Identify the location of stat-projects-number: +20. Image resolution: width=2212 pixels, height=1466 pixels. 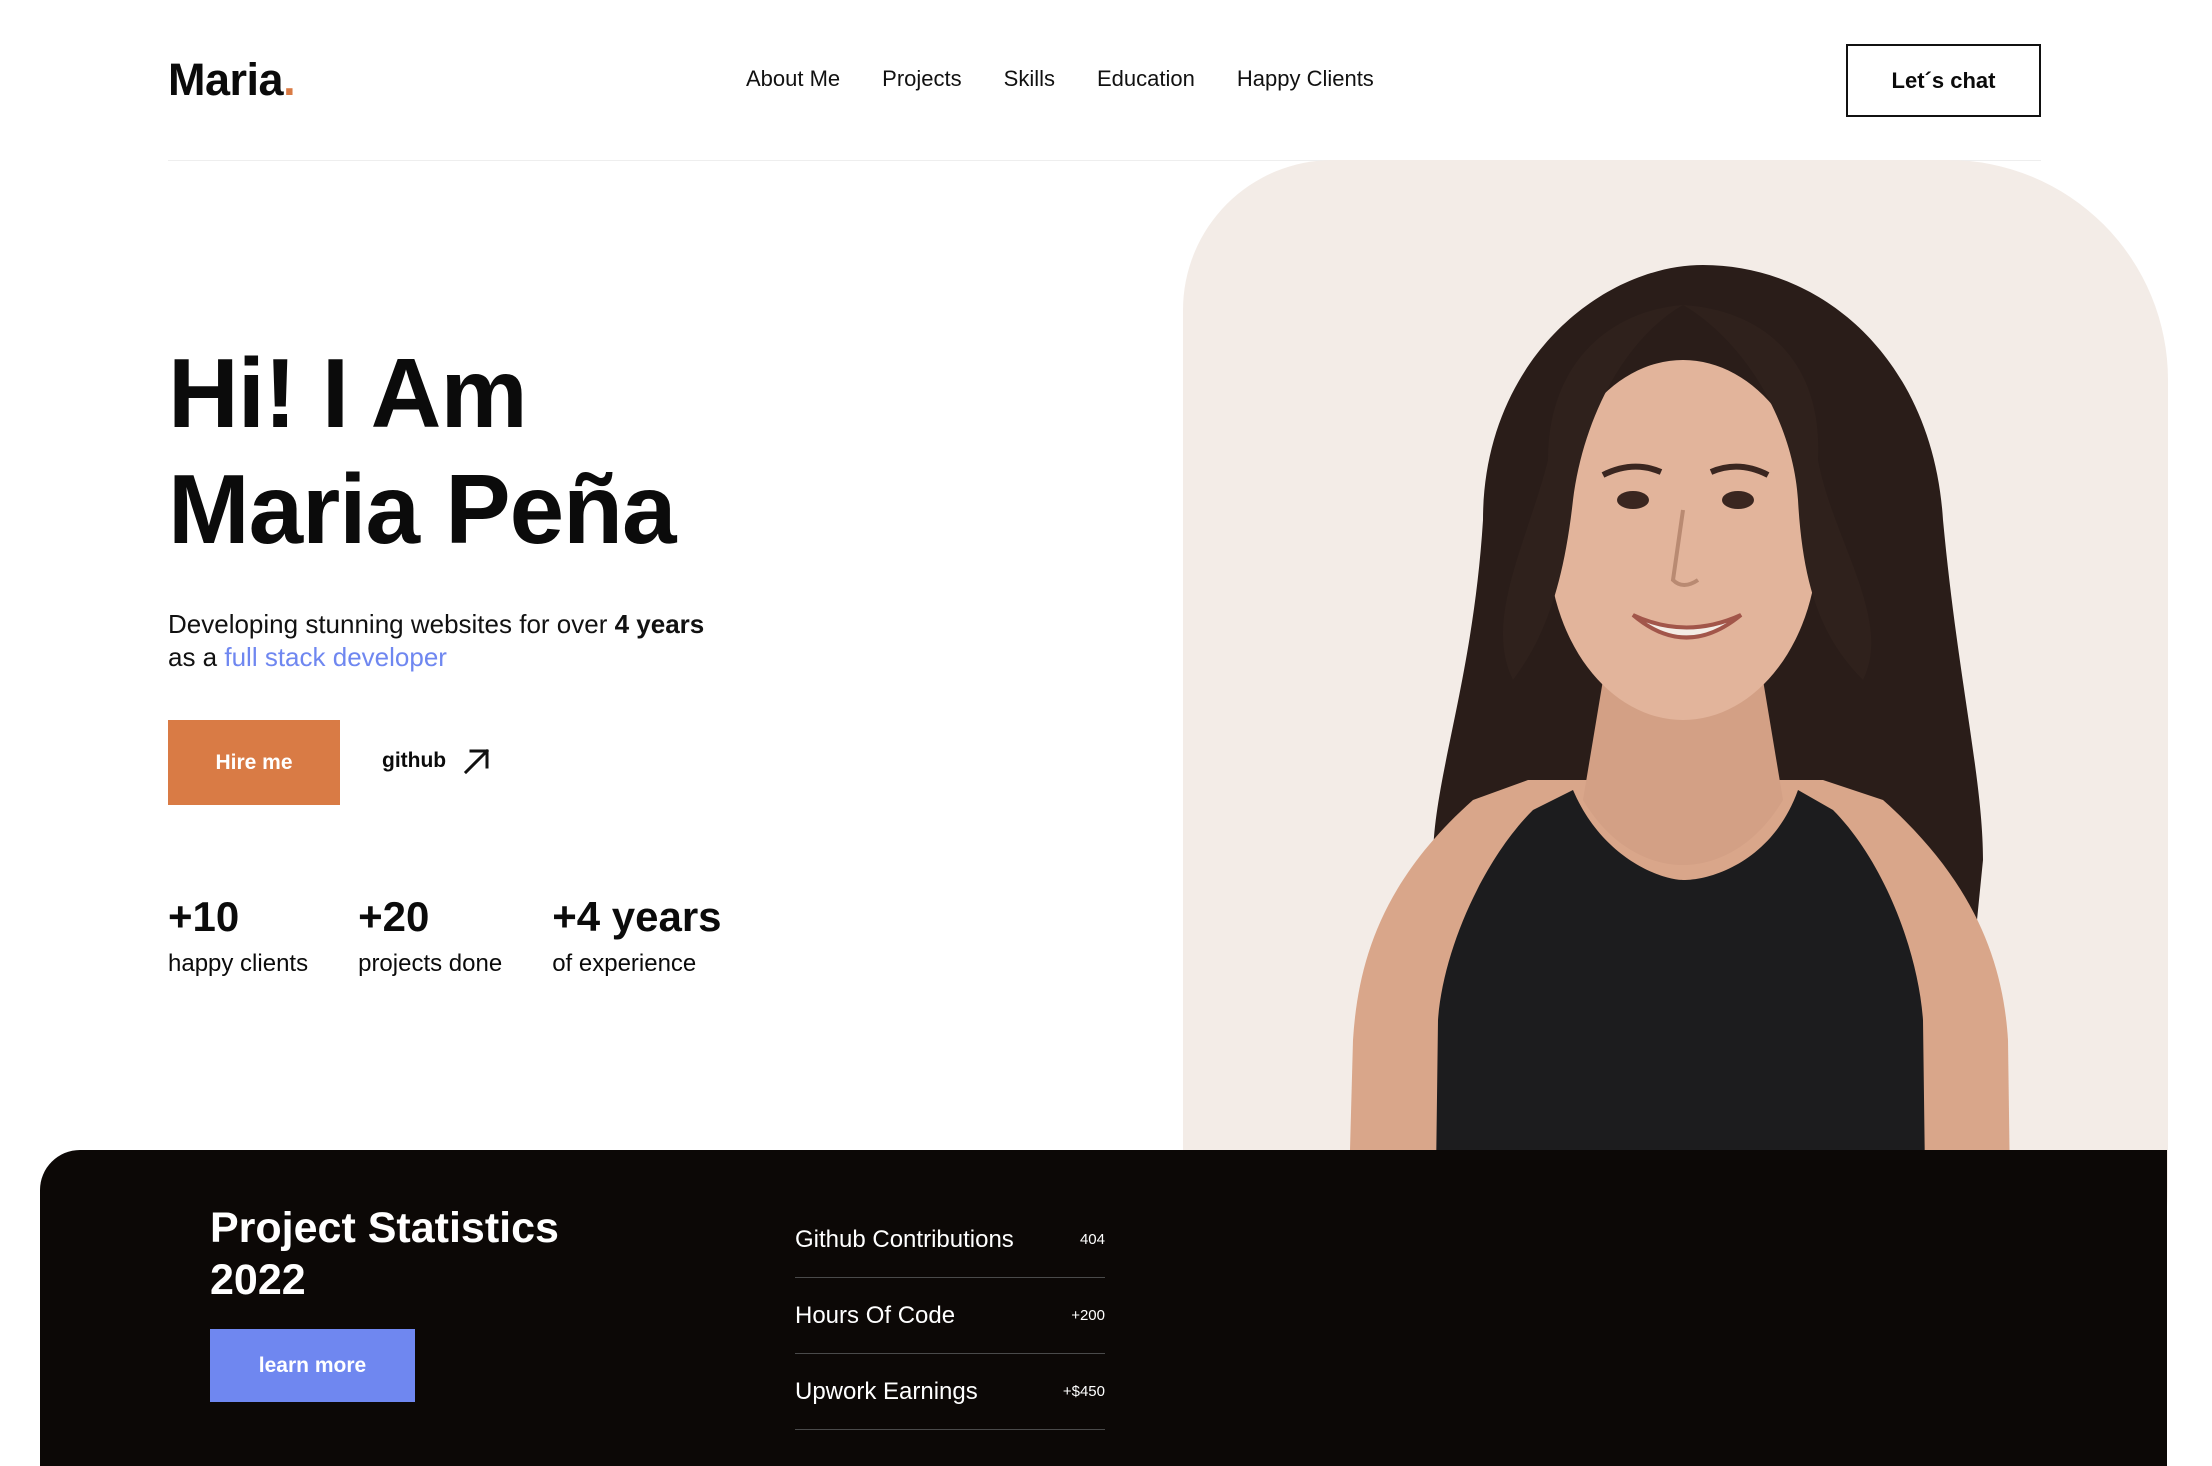
(394, 916).